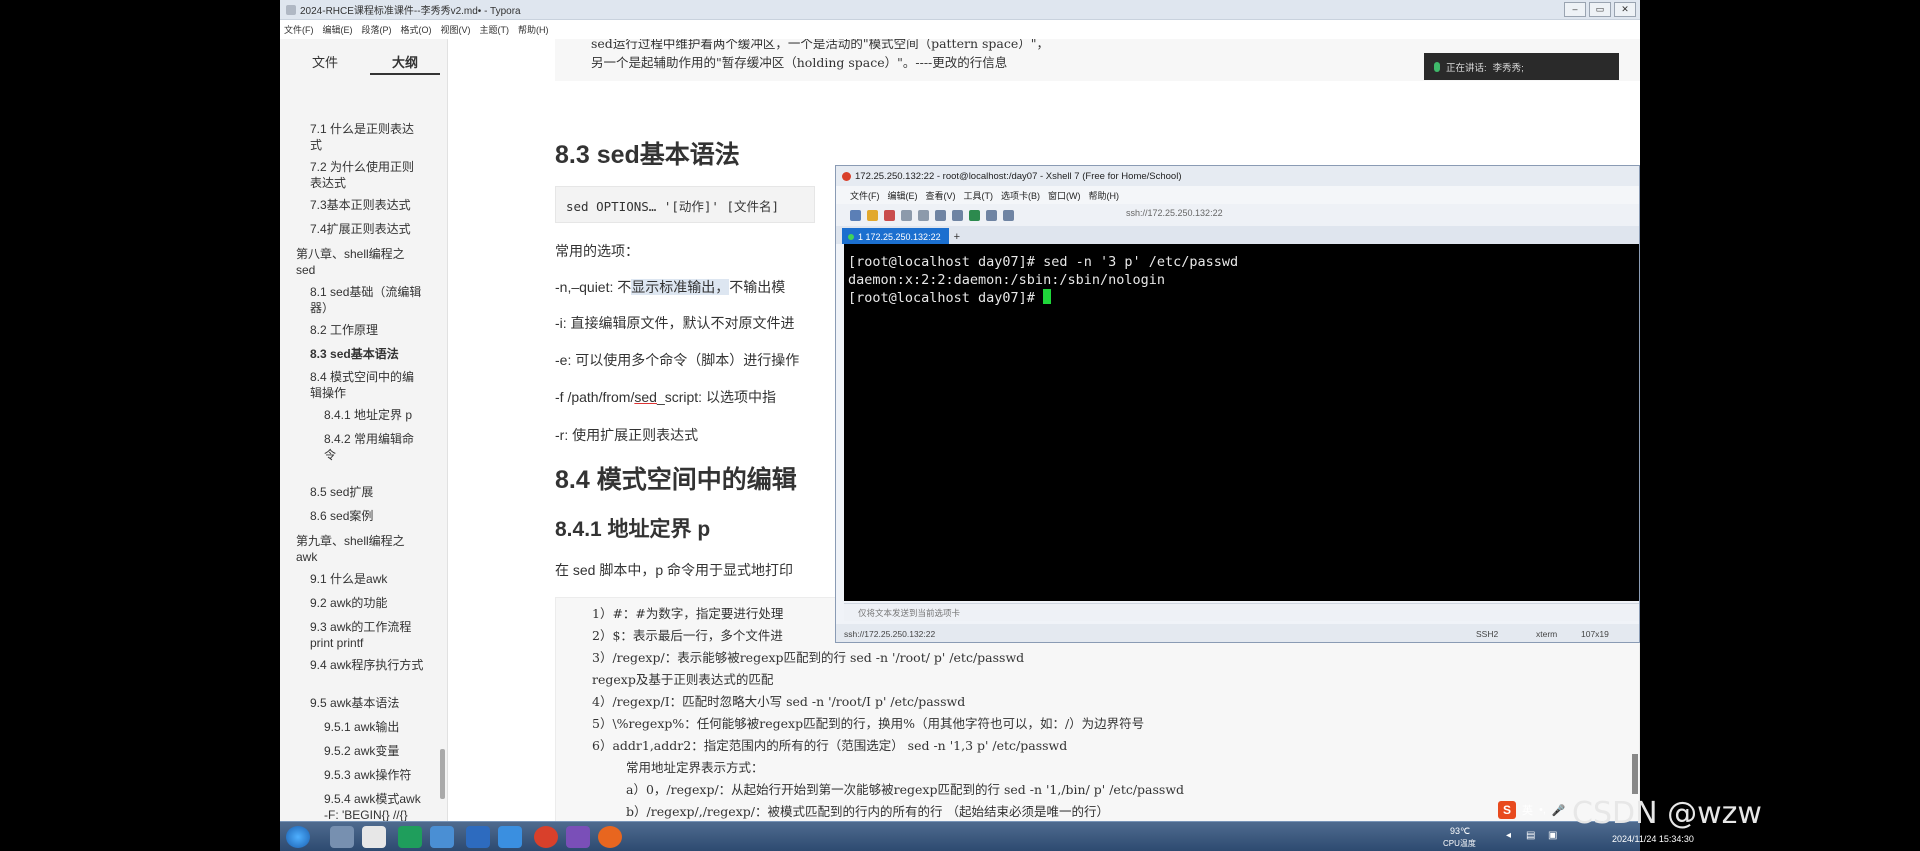 The image size is (1920, 851). What do you see at coordinates (367, 175) in the screenshot?
I see `outline-item-7-2: 7.2 为什么使用正则表达式` at bounding box center [367, 175].